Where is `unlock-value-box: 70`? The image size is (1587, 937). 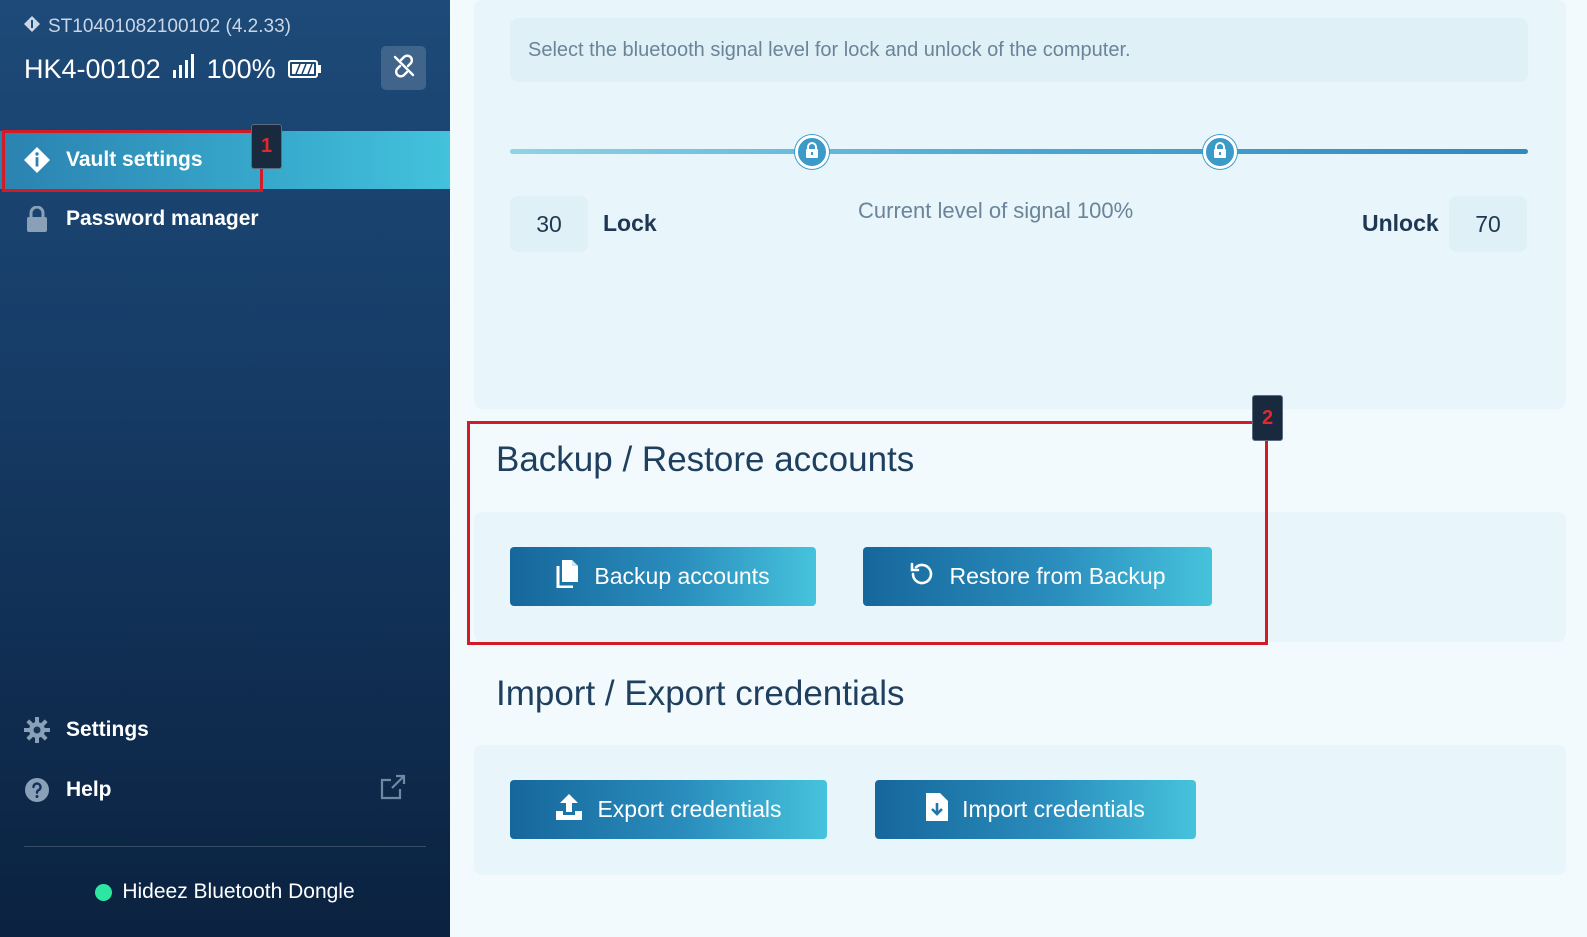
unlock-value-box: 70 is located at coordinates (1488, 224).